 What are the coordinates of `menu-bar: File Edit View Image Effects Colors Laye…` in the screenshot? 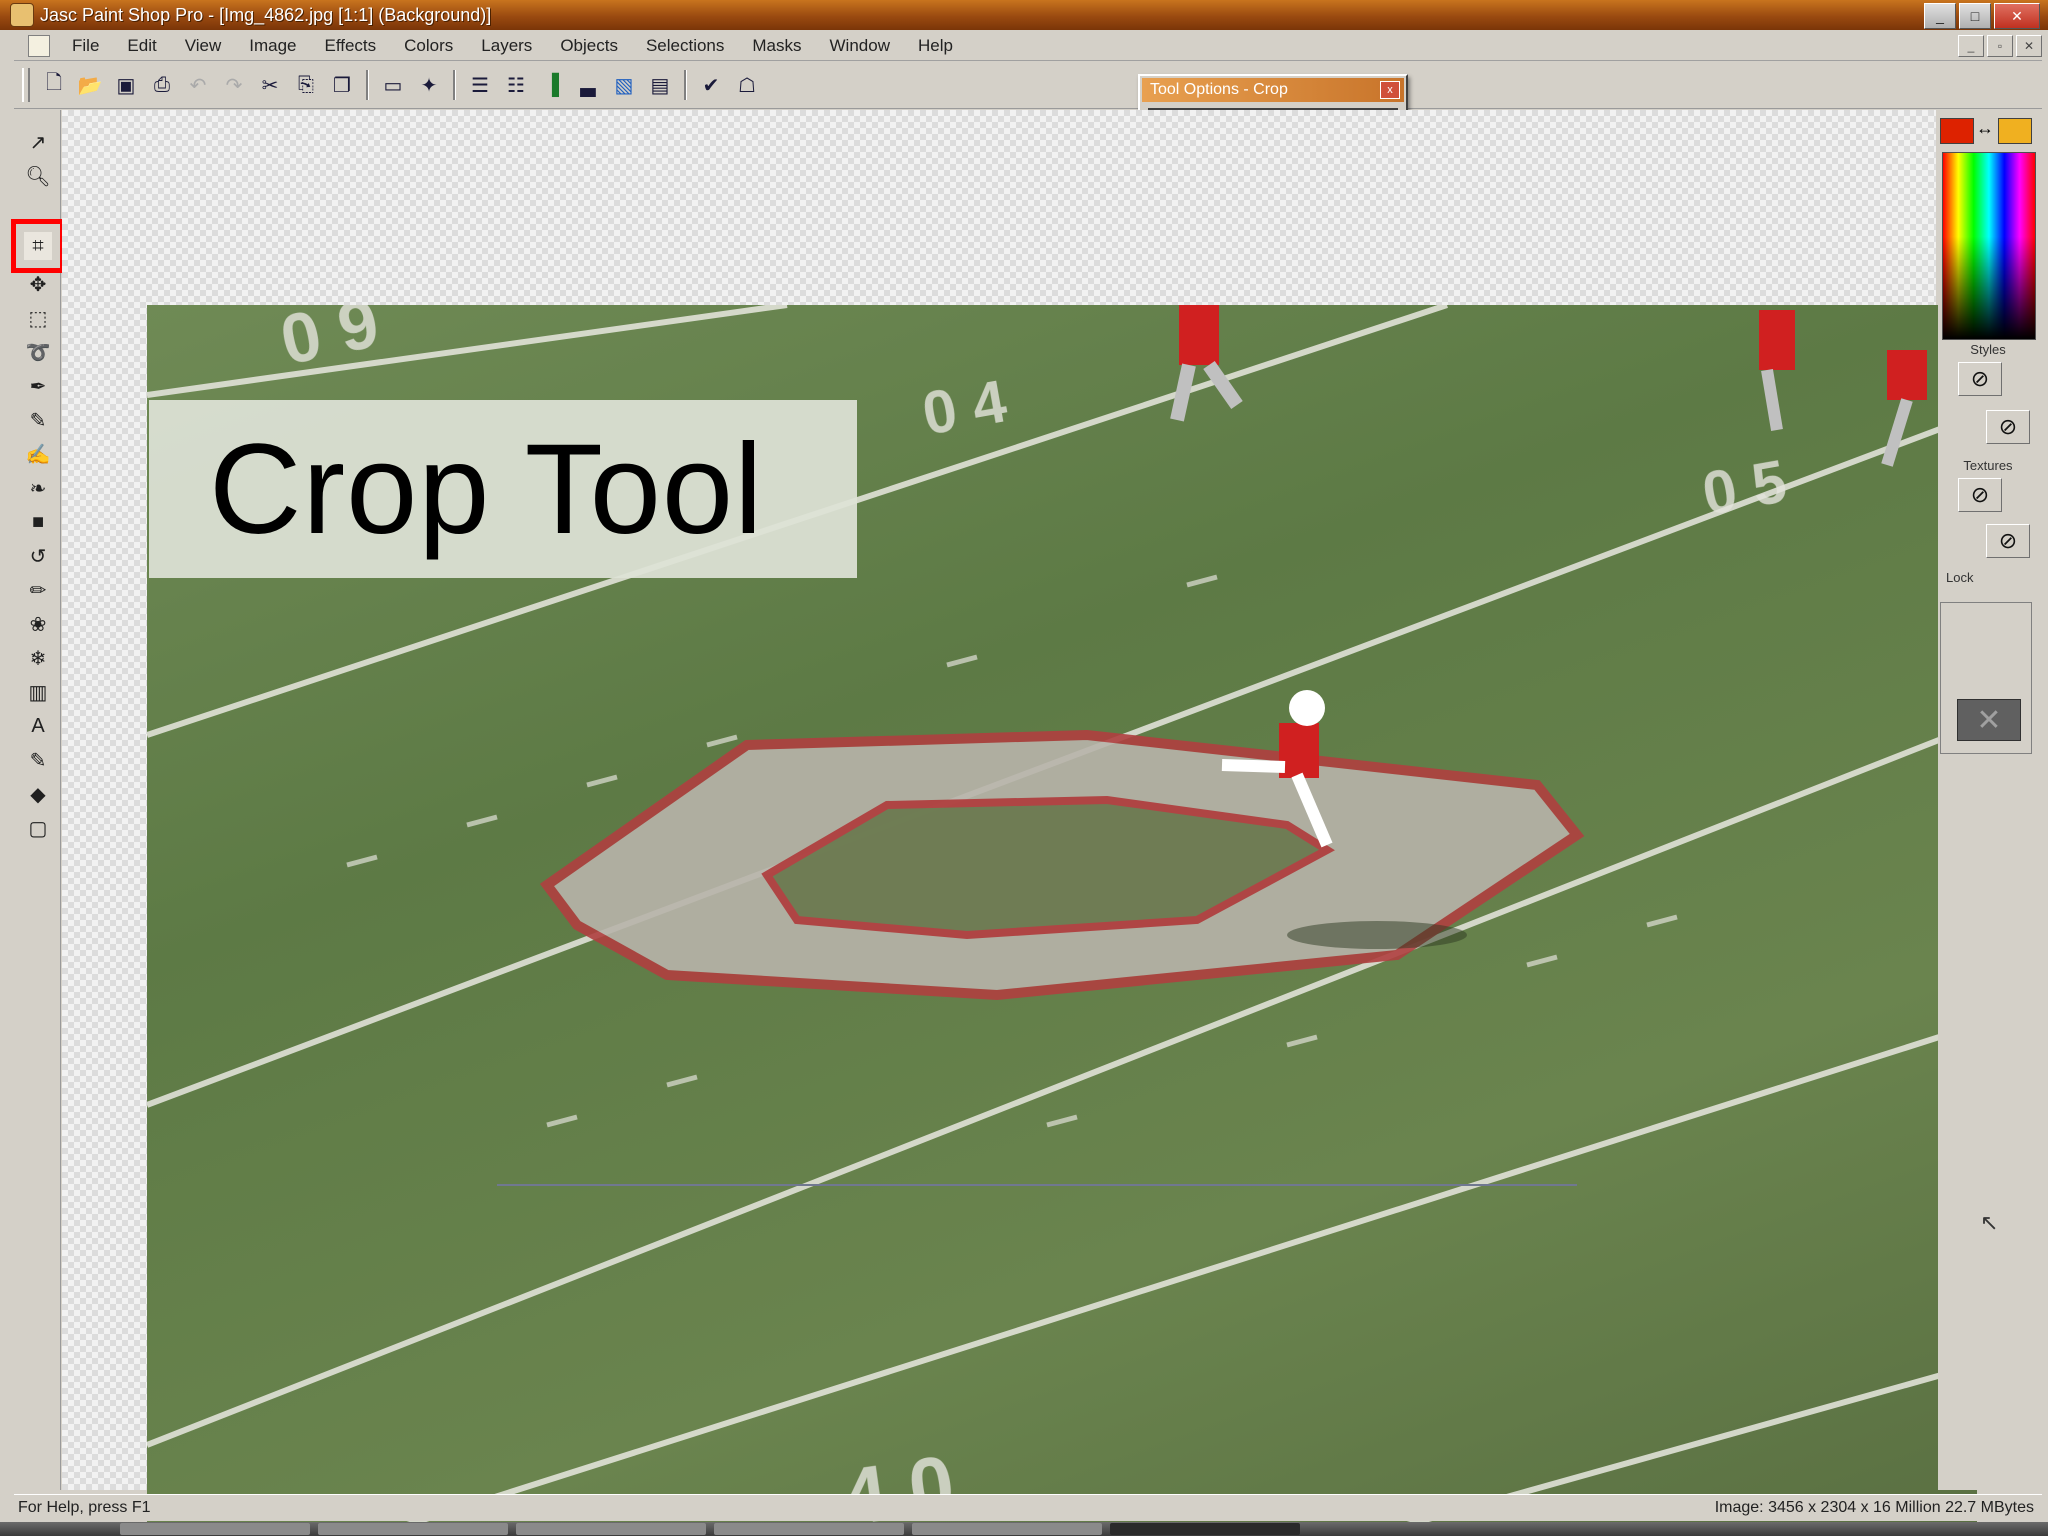 It's located at (1028, 46).